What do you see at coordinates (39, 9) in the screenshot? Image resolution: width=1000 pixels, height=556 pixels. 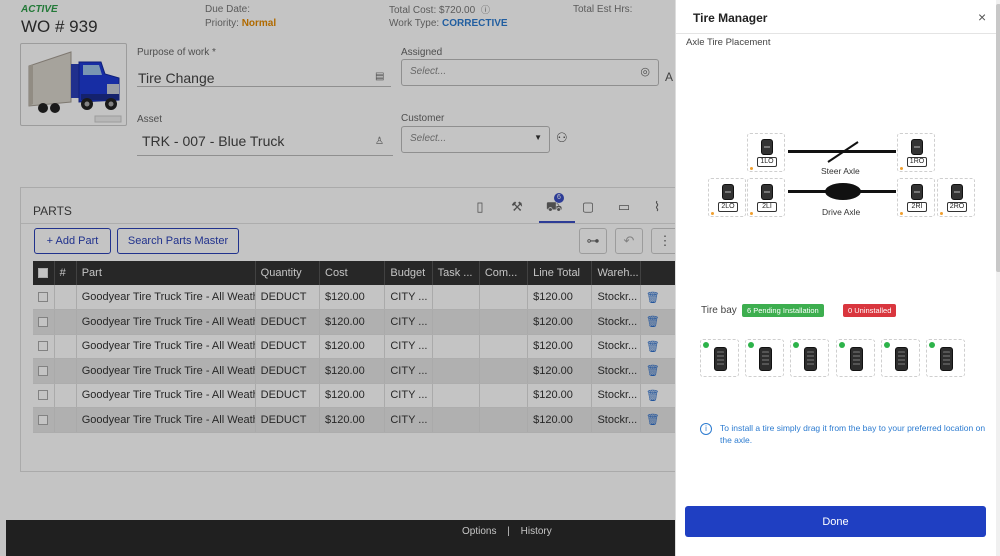 I see `work-order-status: ACTIVE` at bounding box center [39, 9].